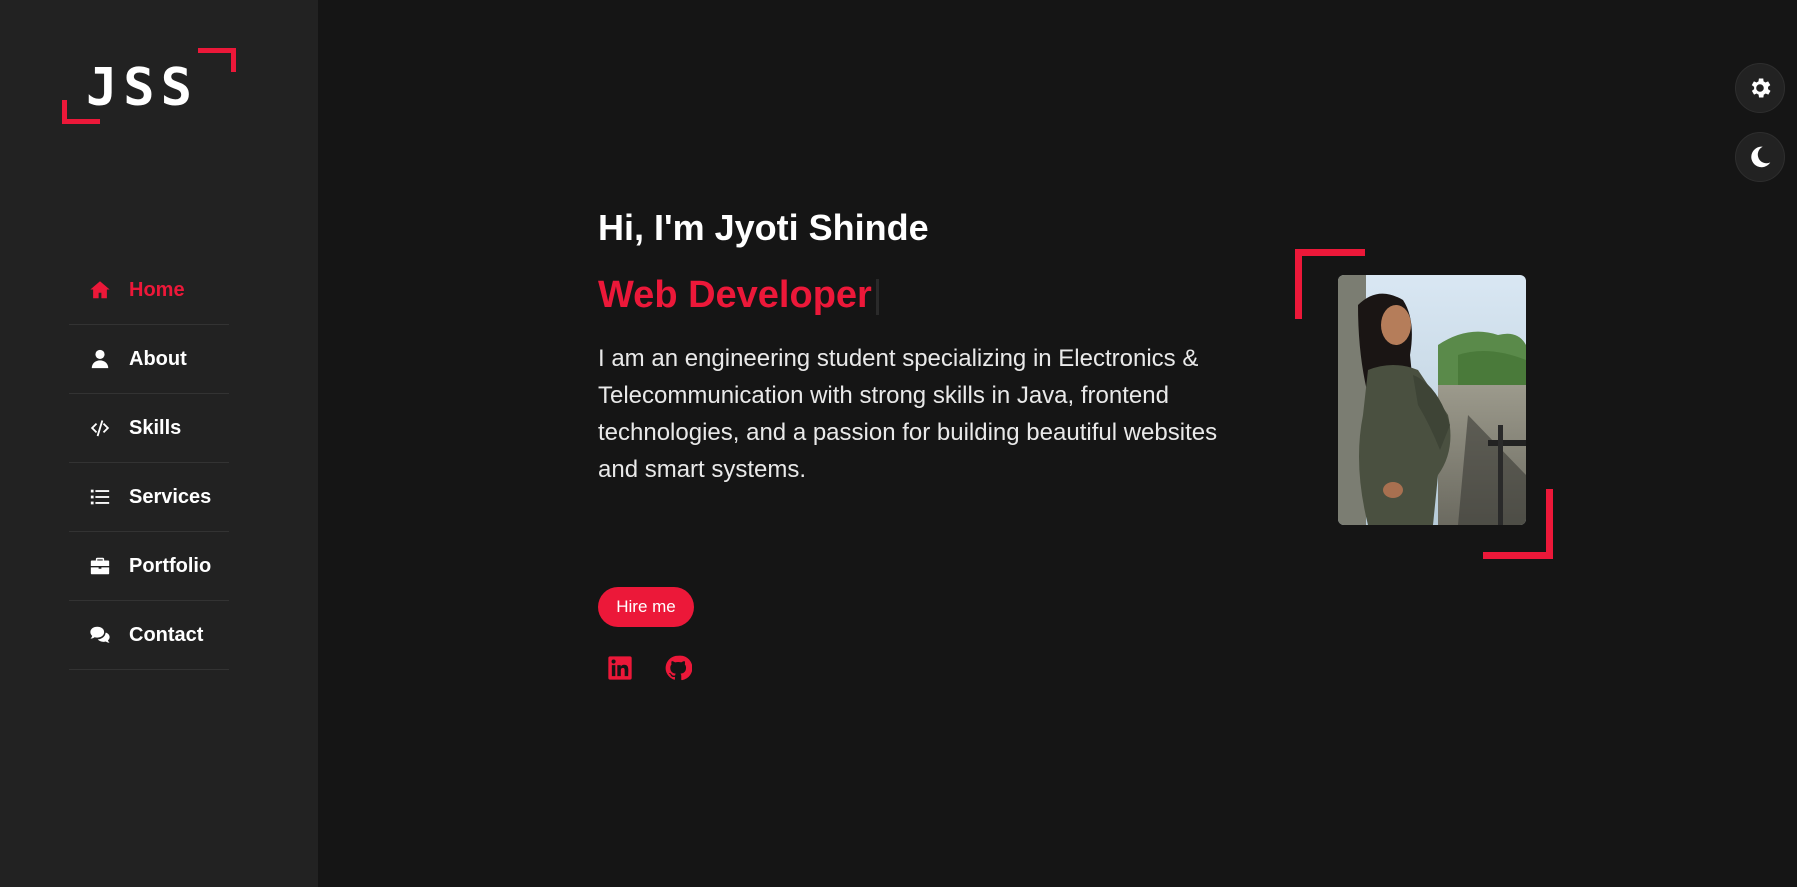 The height and width of the screenshot is (887, 1797). I want to click on linkedin-icon, so click(620, 668).